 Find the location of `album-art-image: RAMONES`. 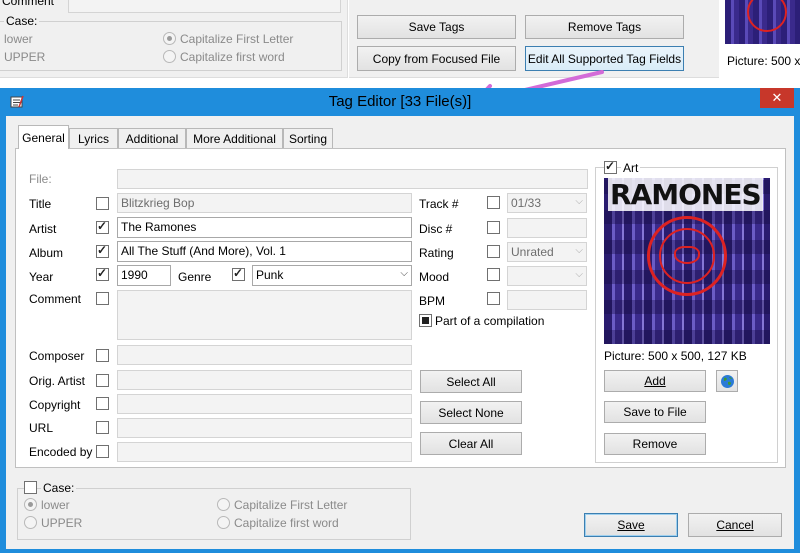

album-art-image: RAMONES is located at coordinates (687, 261).